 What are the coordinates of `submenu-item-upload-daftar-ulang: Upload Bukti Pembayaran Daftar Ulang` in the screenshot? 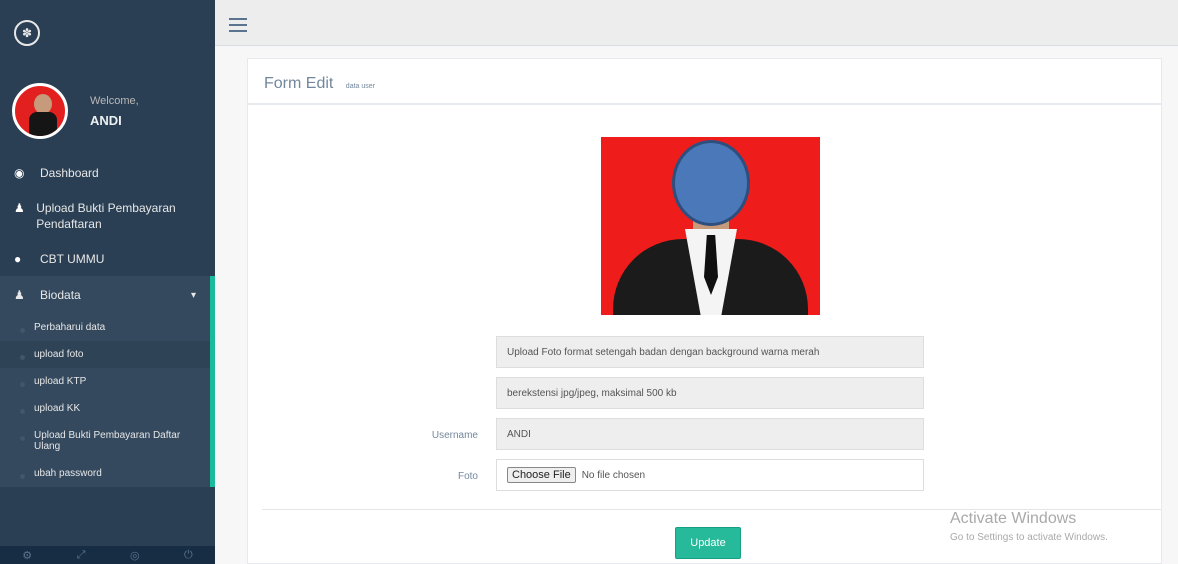 It's located at (105, 441).